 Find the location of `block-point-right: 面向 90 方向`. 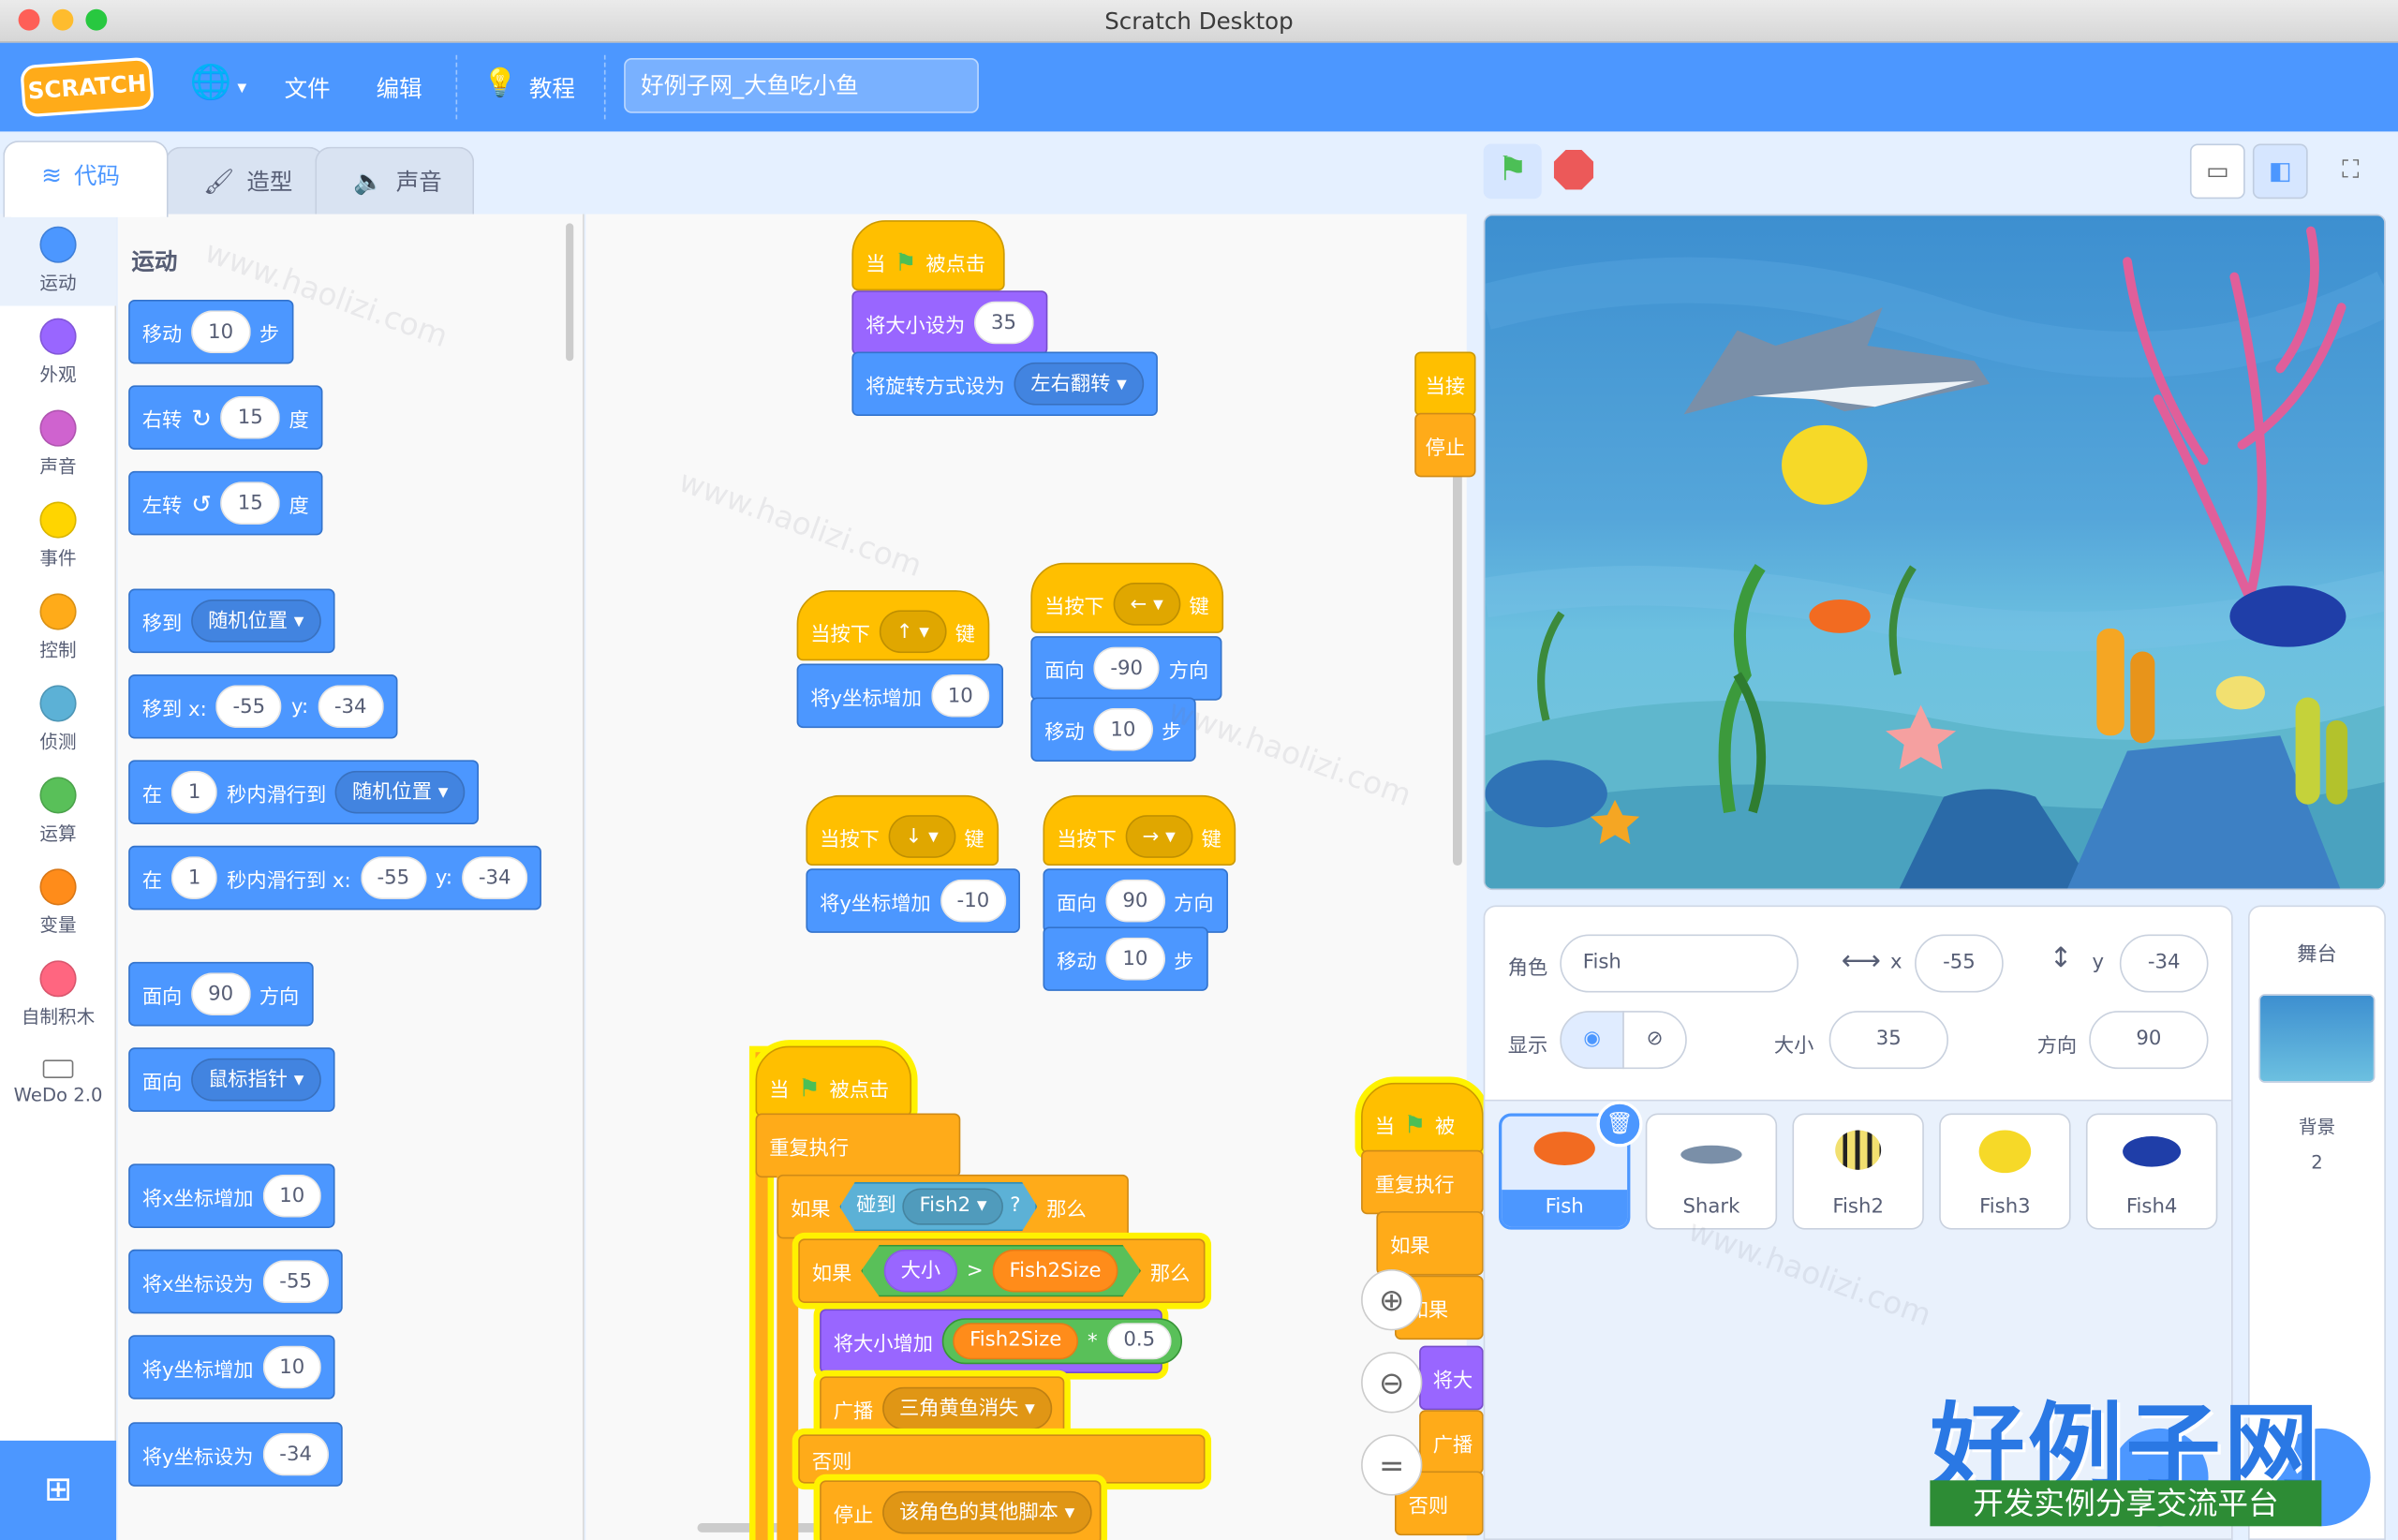

block-point-right: 面向 90 方向 is located at coordinates (1135, 900).